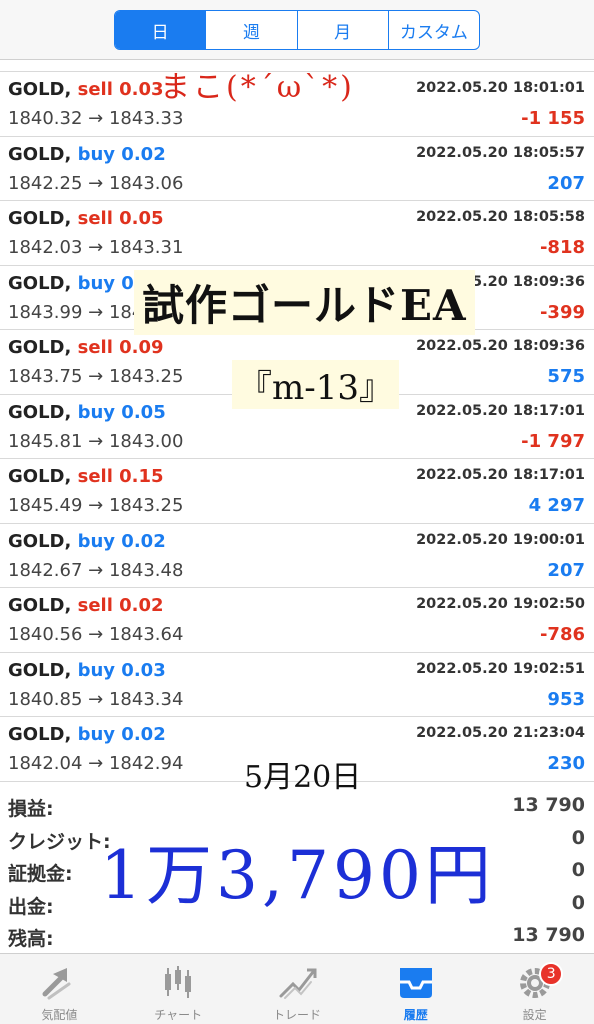  Describe the element at coordinates (56, 984) in the screenshot. I see `quotes-icon` at that location.